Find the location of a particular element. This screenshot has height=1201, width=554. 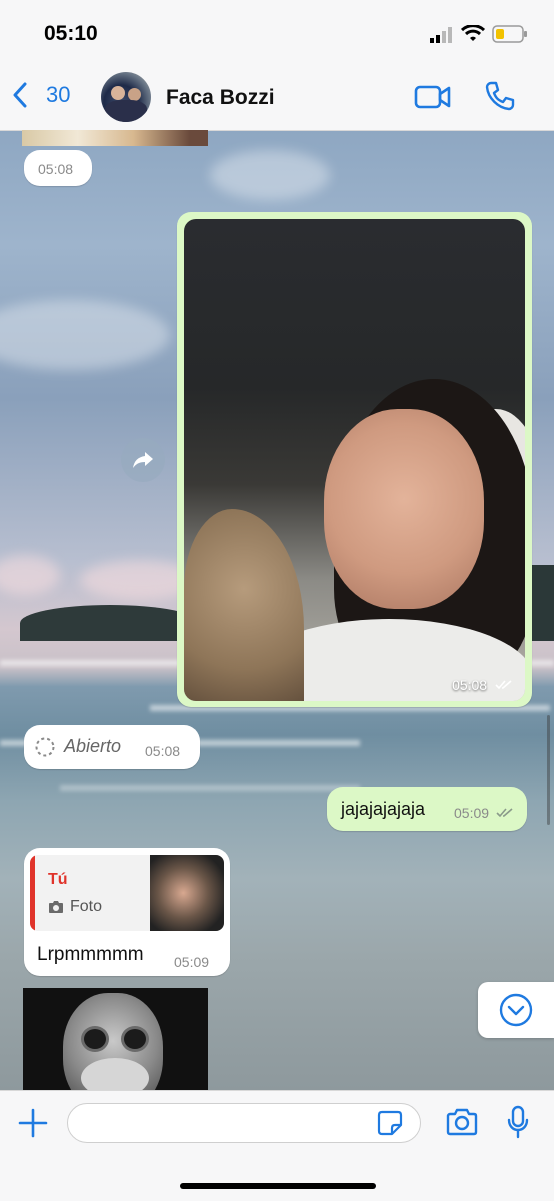

view-once-message: Abierto 05:08 is located at coordinates (112, 747).